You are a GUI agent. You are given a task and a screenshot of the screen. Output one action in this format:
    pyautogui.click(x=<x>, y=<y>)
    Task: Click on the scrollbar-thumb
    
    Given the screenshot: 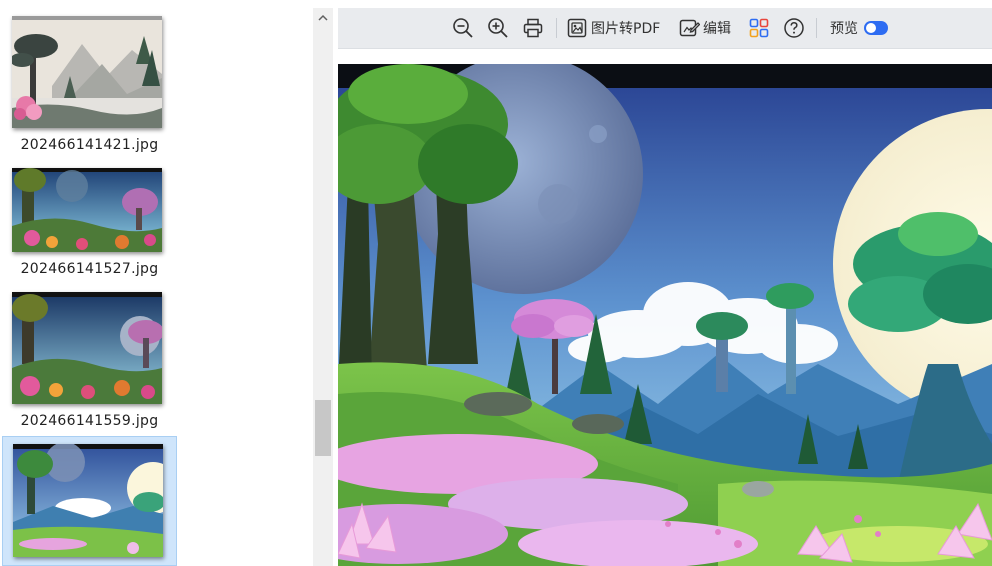 What is the action you would take?
    pyautogui.click(x=323, y=428)
    